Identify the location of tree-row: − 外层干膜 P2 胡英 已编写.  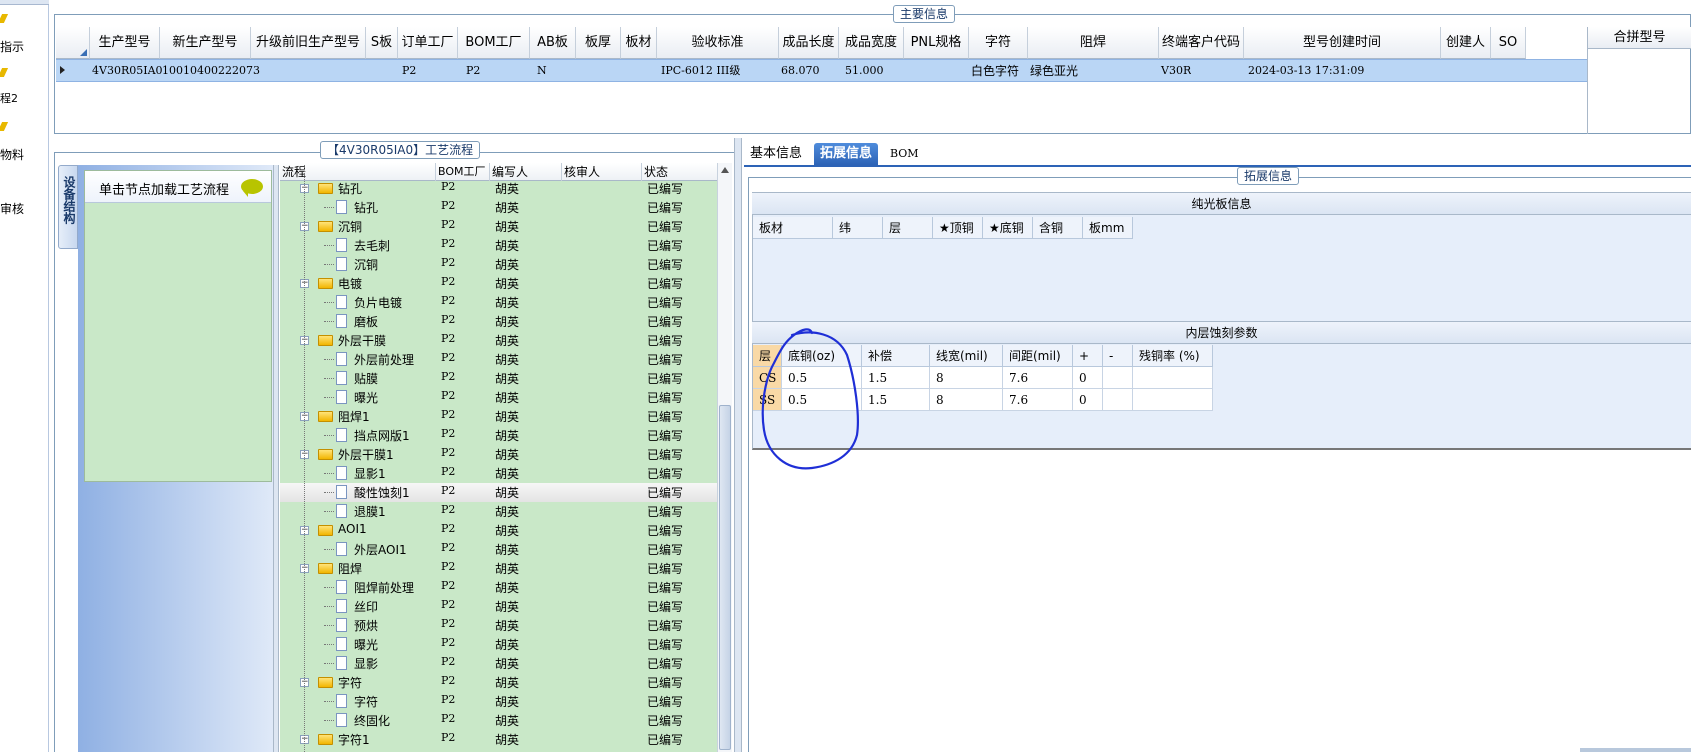
(498, 340).